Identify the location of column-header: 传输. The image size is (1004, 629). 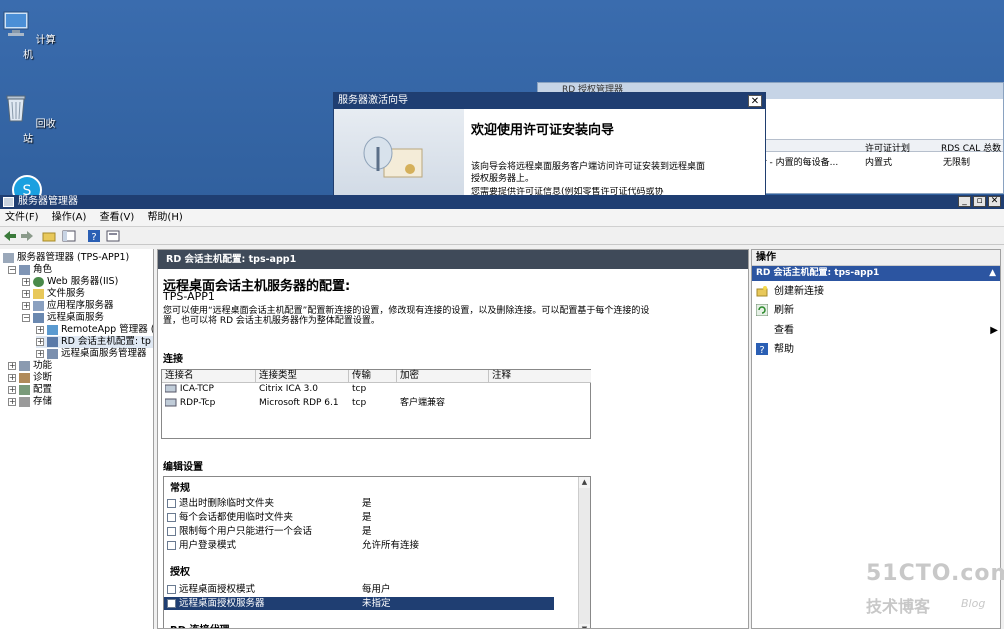
(373, 376).